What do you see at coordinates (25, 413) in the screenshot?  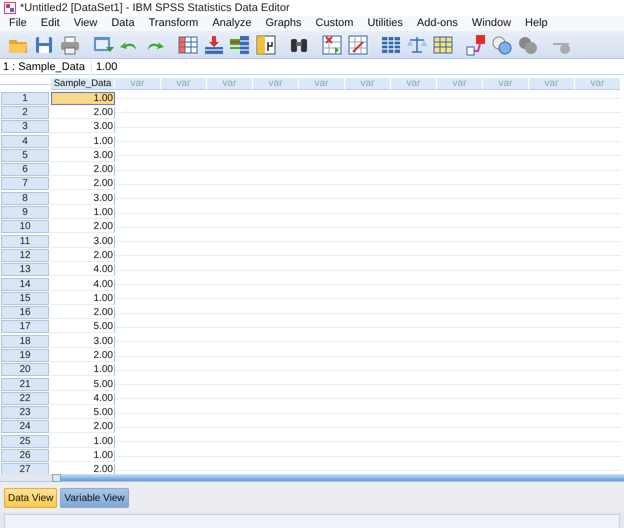 I see `row-number: 23` at bounding box center [25, 413].